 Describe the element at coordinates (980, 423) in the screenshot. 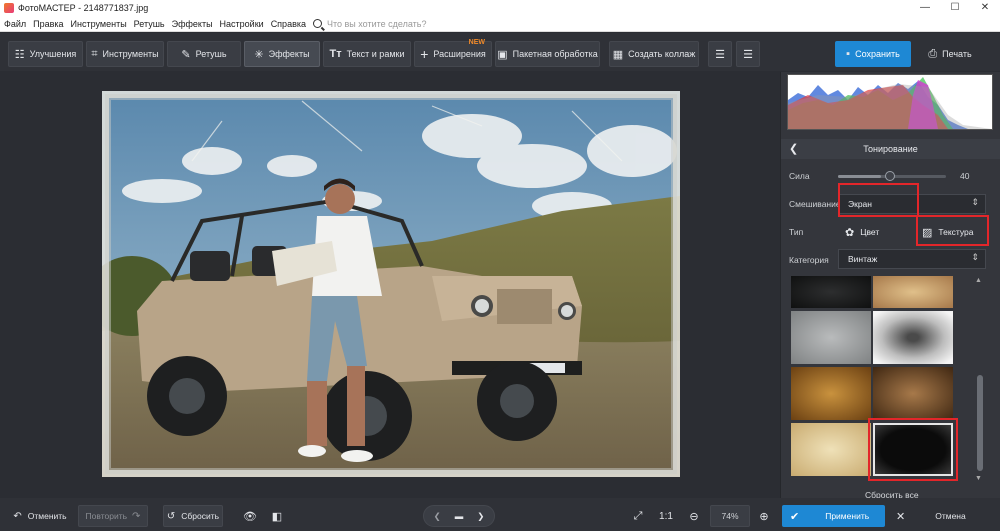

I see `scrollbar-thumb` at that location.